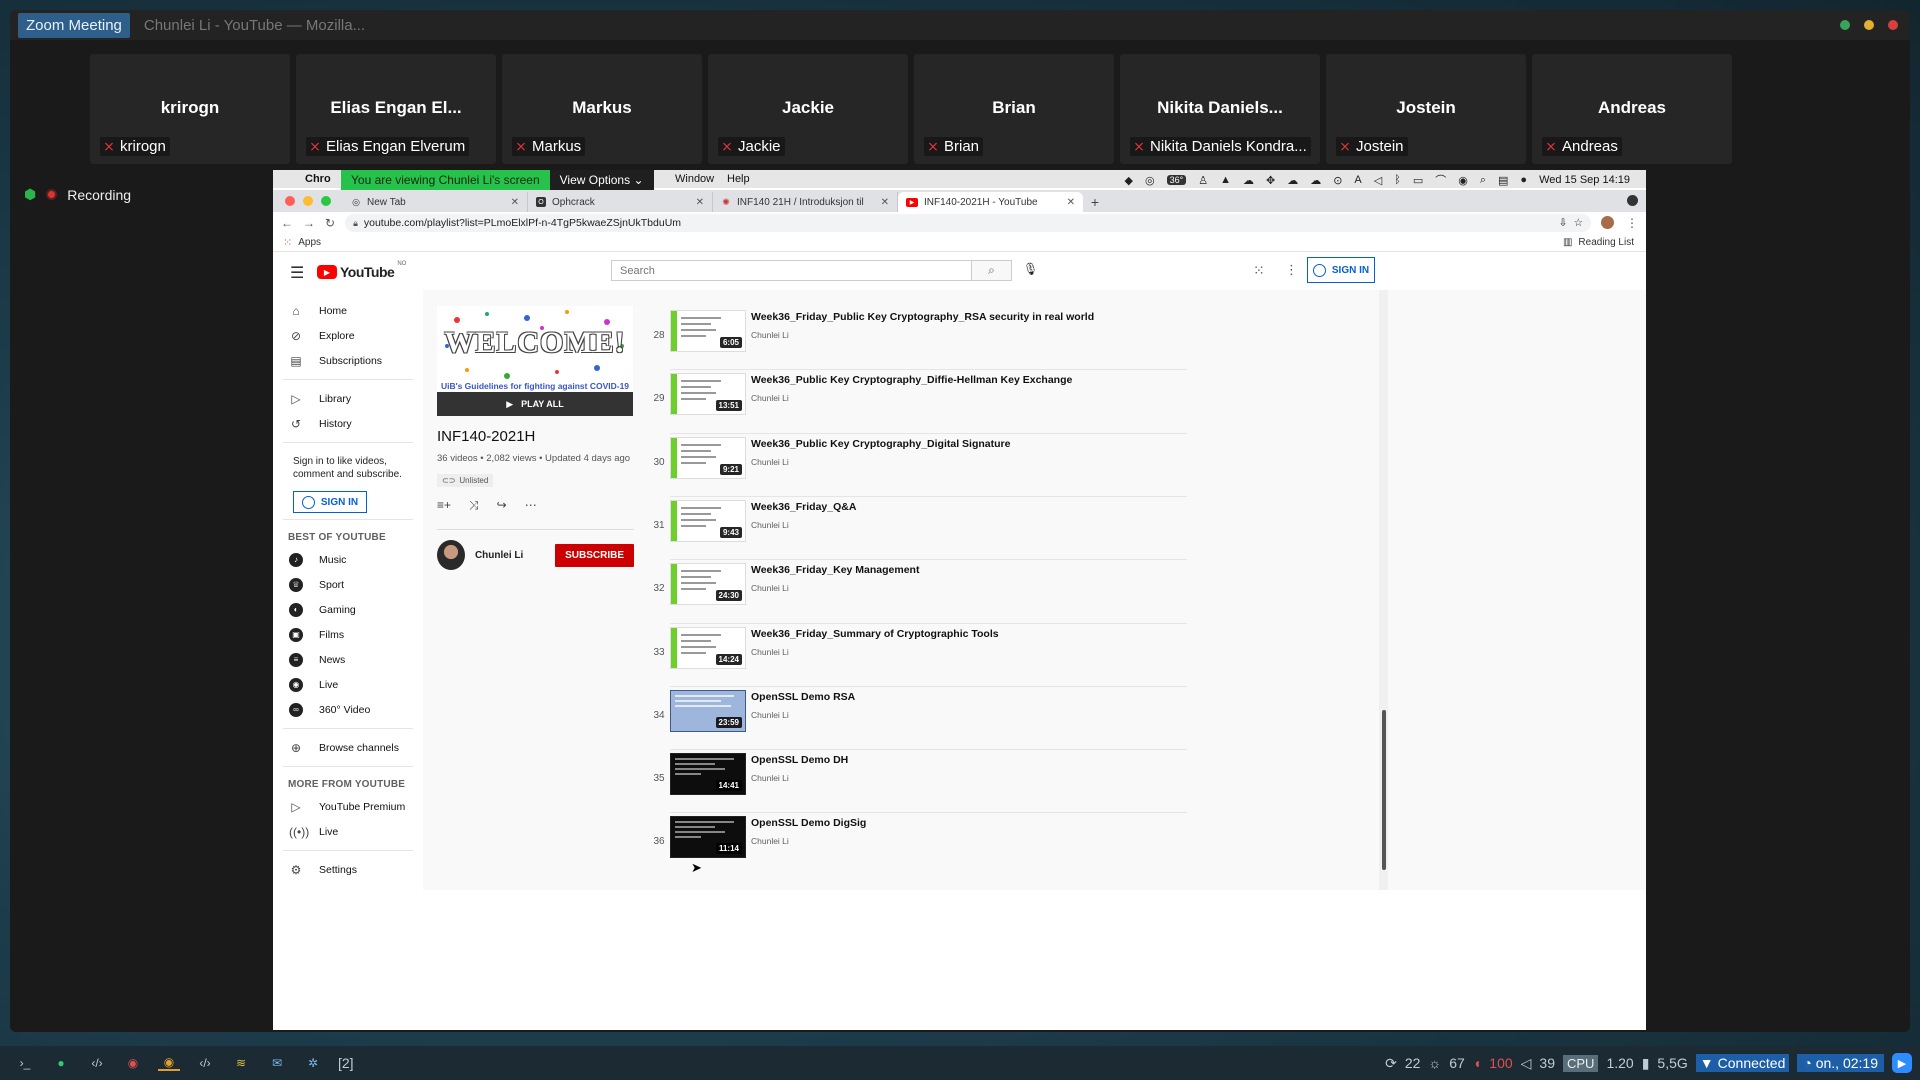 This screenshot has height=1080, width=1920. What do you see at coordinates (1483, 180) in the screenshot?
I see `spotlight-icon: ⌕` at bounding box center [1483, 180].